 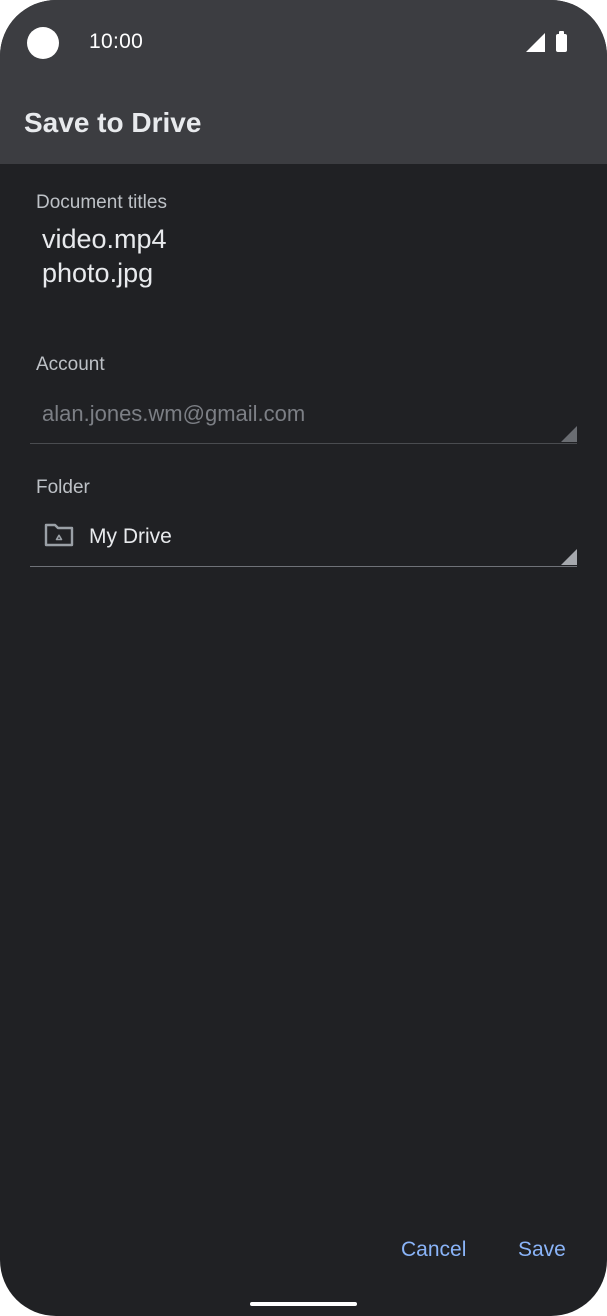 What do you see at coordinates (303, 443) in the screenshot?
I see `account-underline` at bounding box center [303, 443].